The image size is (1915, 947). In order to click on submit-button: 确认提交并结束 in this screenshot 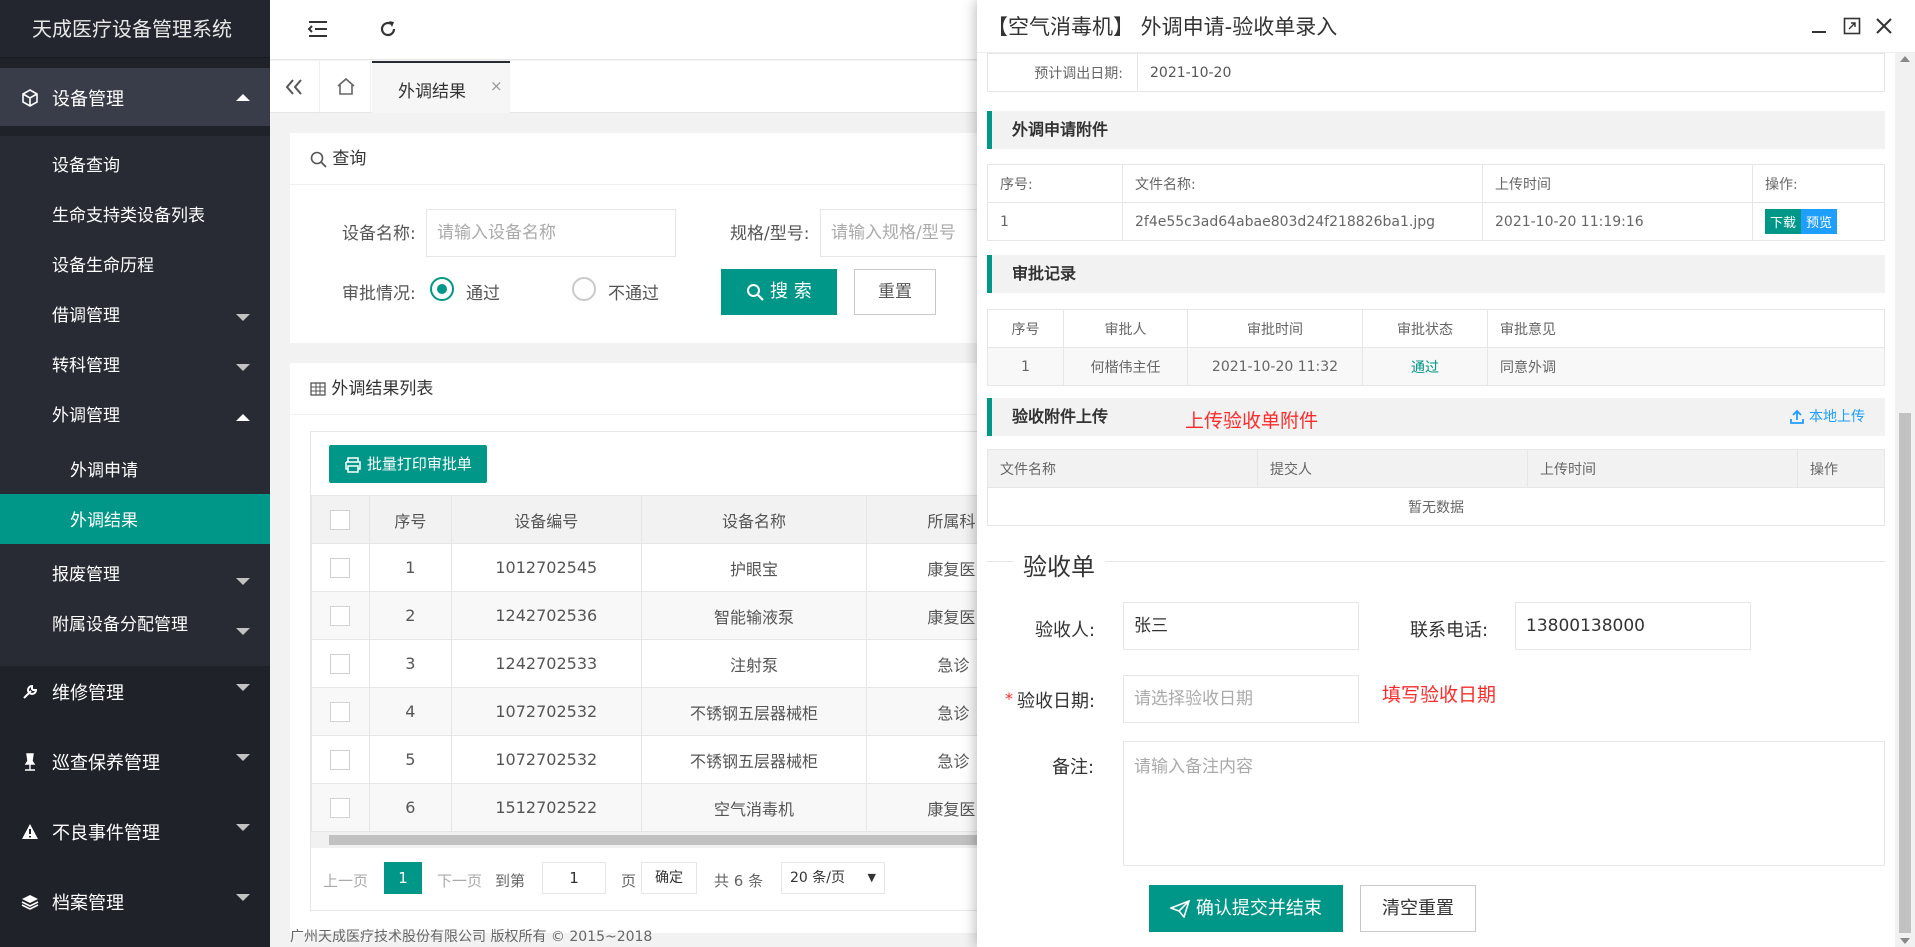, I will do `click(1246, 908)`.